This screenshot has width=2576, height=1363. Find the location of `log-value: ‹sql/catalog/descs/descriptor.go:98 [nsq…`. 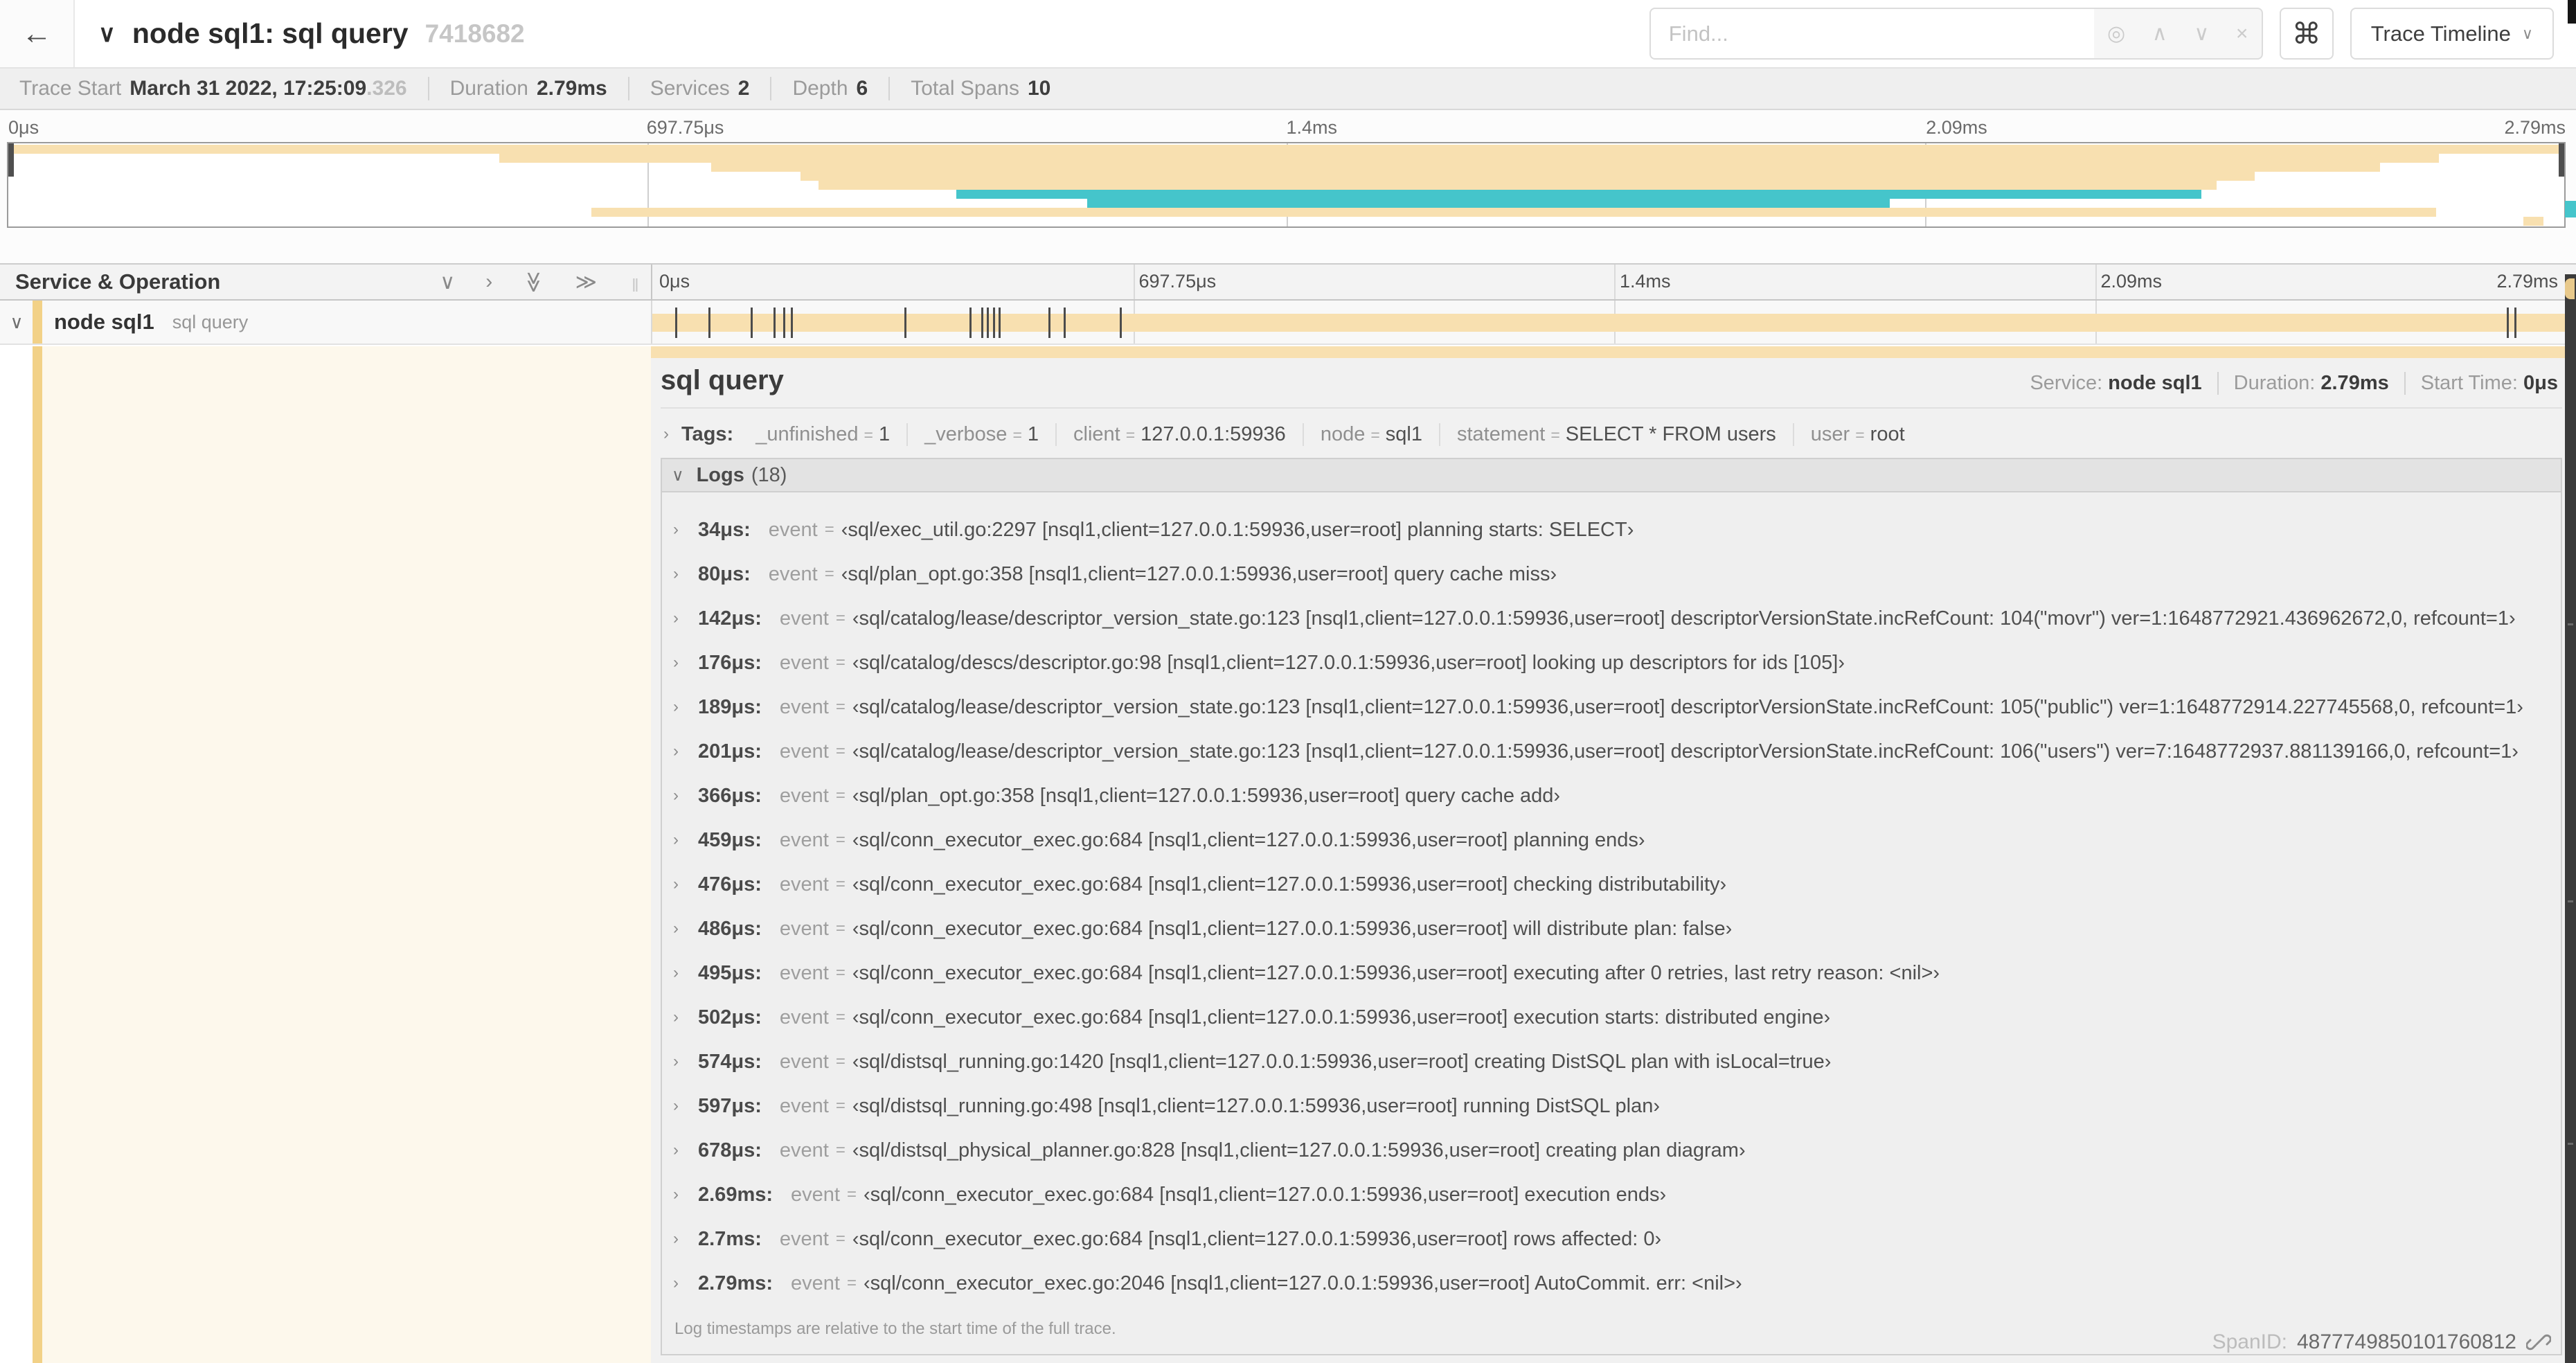

log-value: ‹sql/catalog/descs/descriptor.go:98 [nsq… is located at coordinates (1348, 662).